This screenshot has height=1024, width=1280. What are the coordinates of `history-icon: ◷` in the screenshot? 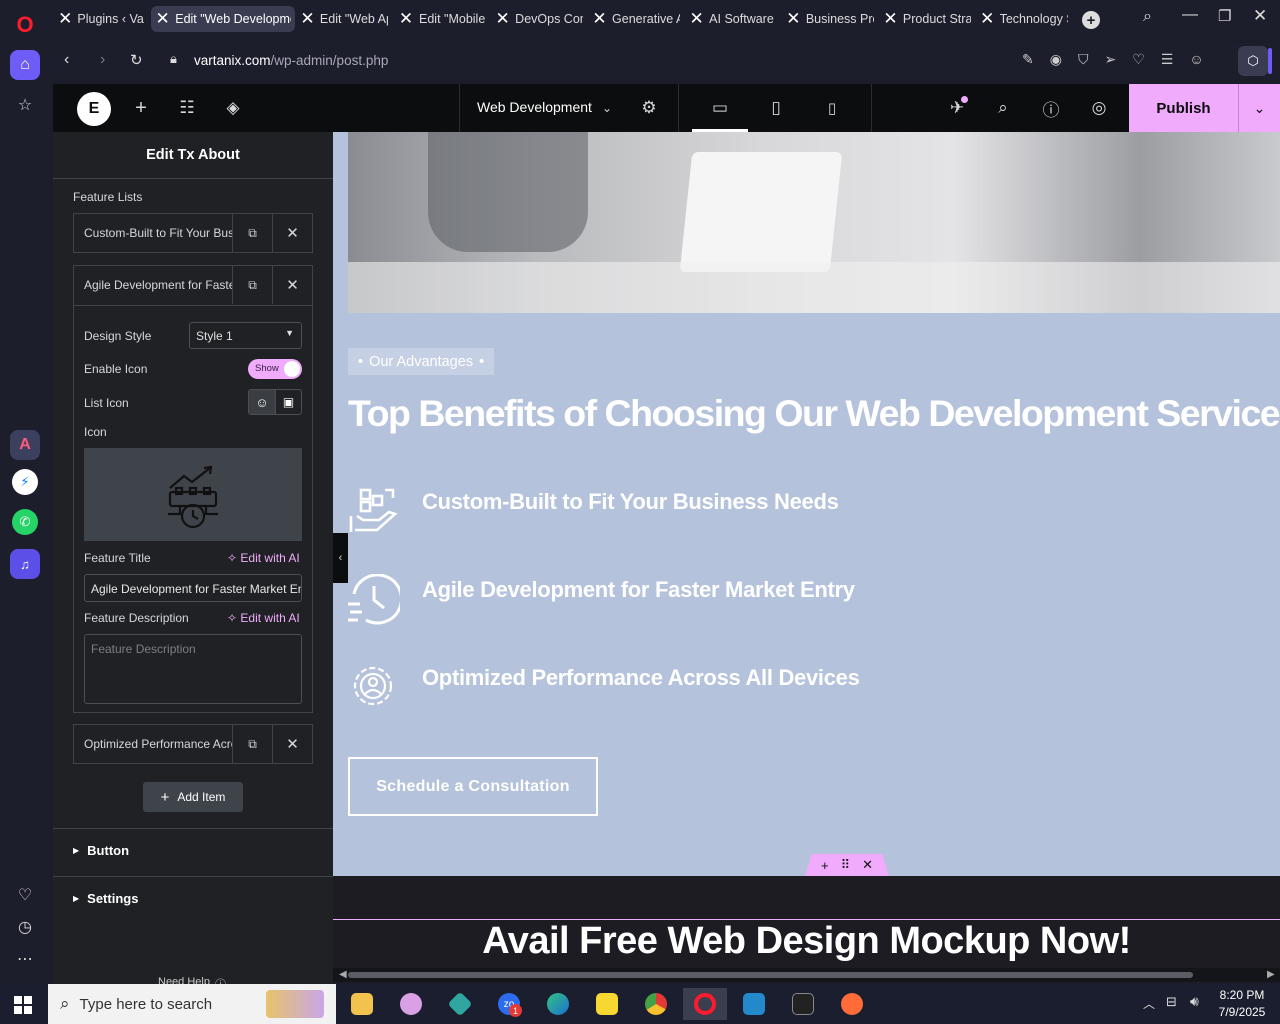 It's located at (25, 927).